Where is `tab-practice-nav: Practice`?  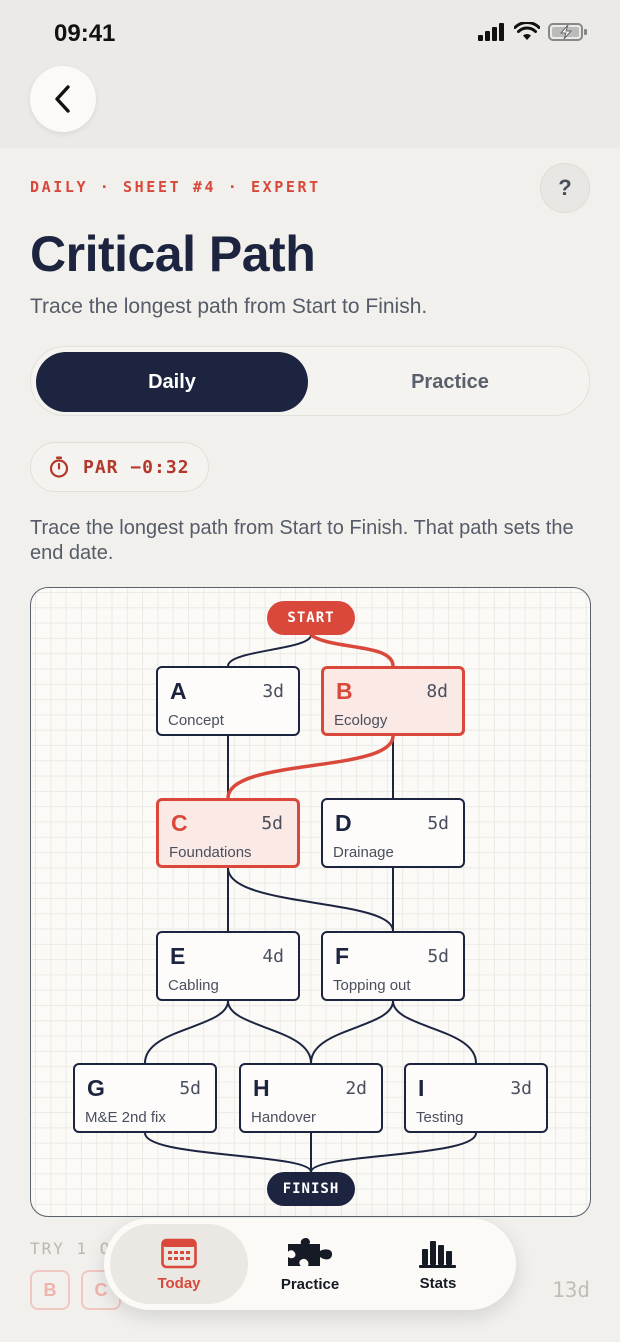 tab-practice-nav: Practice is located at coordinates (310, 1264).